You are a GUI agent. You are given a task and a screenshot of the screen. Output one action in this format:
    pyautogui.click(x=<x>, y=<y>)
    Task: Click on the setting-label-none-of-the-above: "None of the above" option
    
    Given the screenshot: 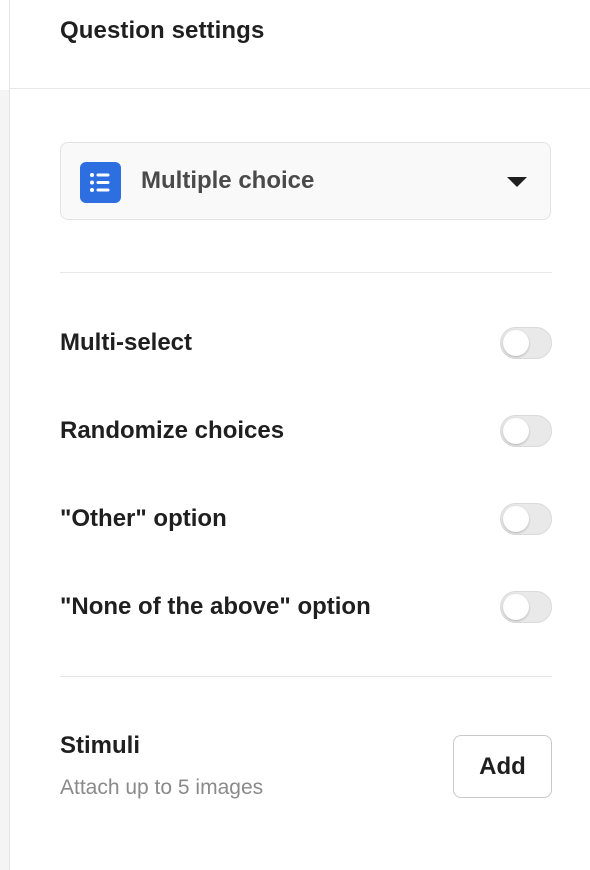 What is the action you would take?
    pyautogui.click(x=215, y=606)
    